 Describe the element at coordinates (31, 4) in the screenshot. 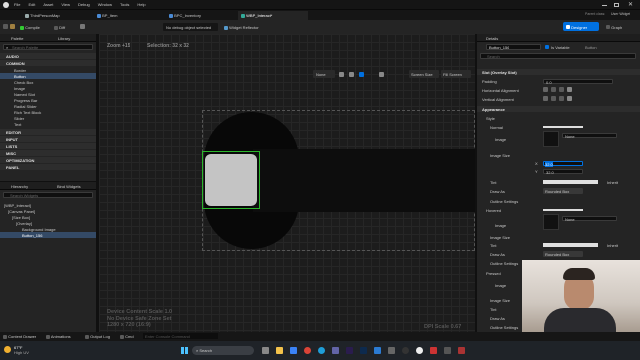

I see `menu-edit: Edit` at that location.